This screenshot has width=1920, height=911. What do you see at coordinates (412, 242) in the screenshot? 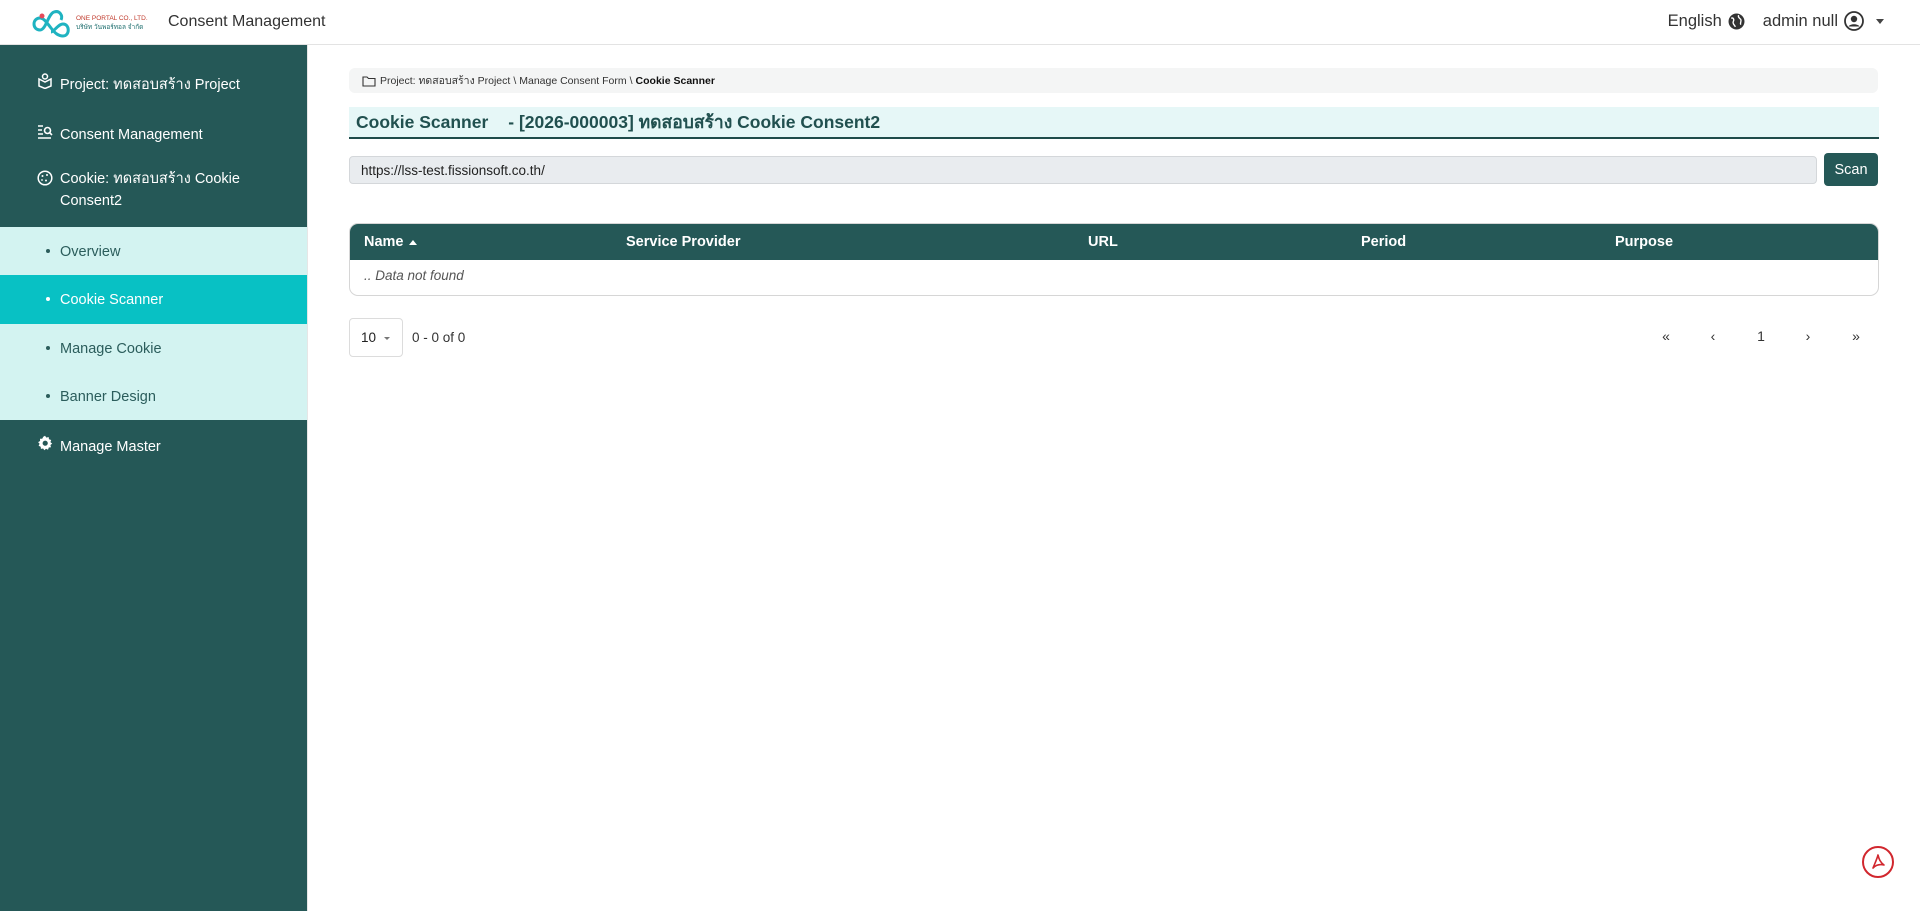
I see `sort-asc-icon` at bounding box center [412, 242].